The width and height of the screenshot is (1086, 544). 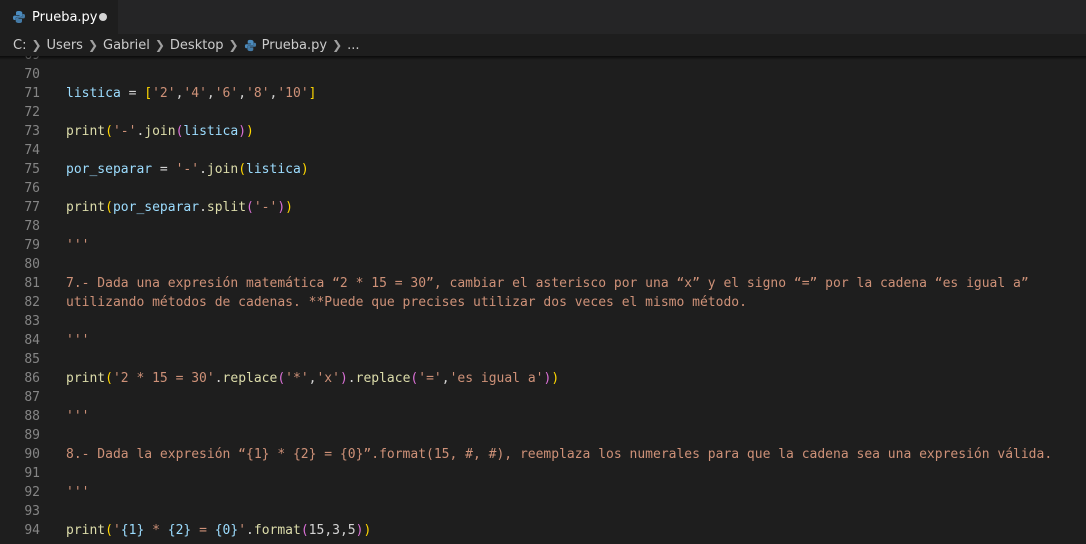 I want to click on code-token: 15,3,5, so click(x=332, y=530).